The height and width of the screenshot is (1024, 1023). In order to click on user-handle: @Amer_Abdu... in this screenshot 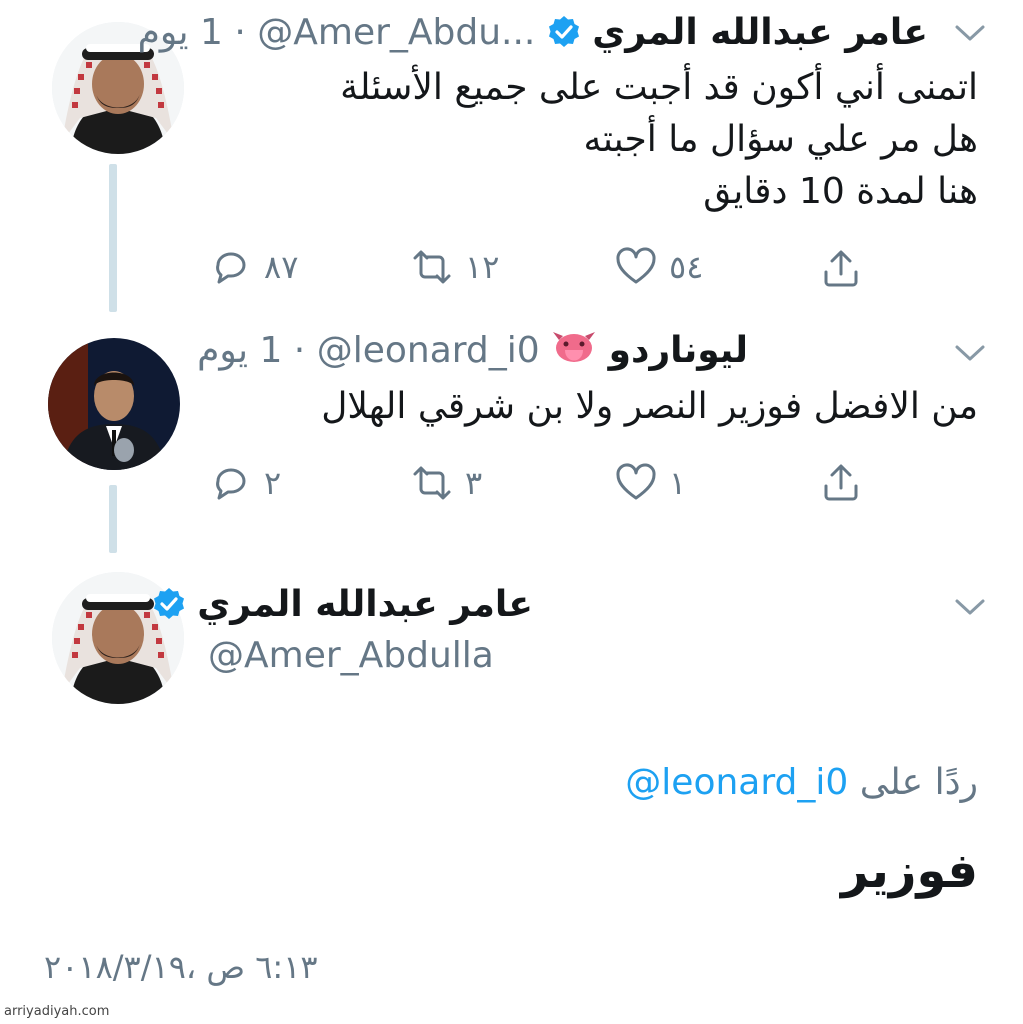, I will do `click(396, 32)`.